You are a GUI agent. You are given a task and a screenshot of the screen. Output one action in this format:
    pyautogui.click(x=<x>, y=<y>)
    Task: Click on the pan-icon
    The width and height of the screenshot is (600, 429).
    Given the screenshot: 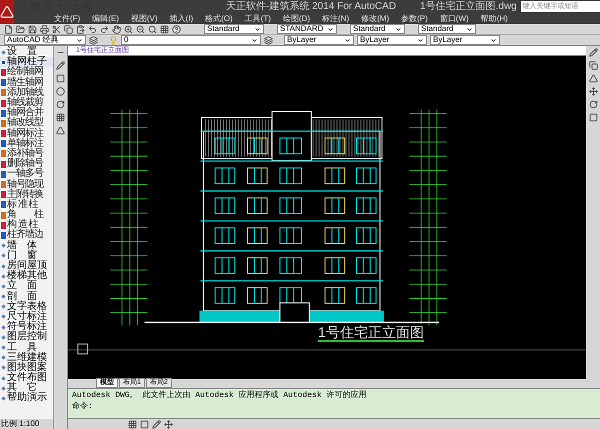 What is the action you would take?
    pyautogui.click(x=116, y=29)
    